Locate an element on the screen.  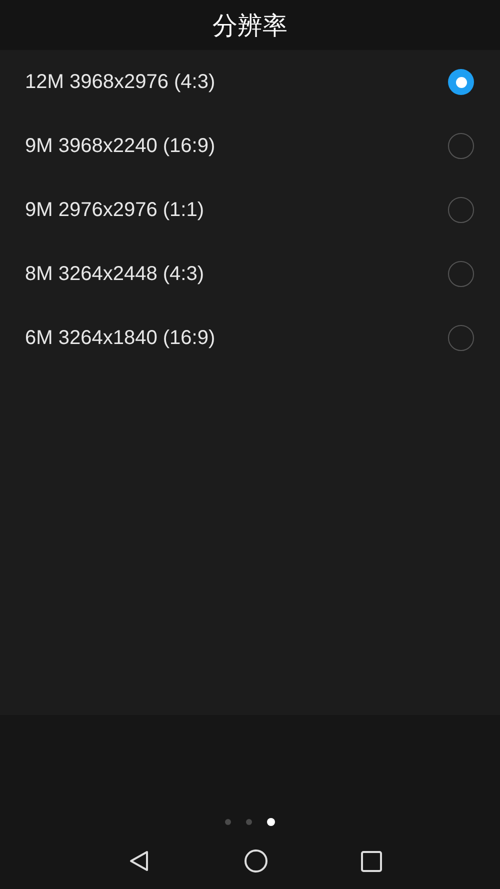
resolution-option: 12M 3968x2976 (4:3) is located at coordinates (250, 82).